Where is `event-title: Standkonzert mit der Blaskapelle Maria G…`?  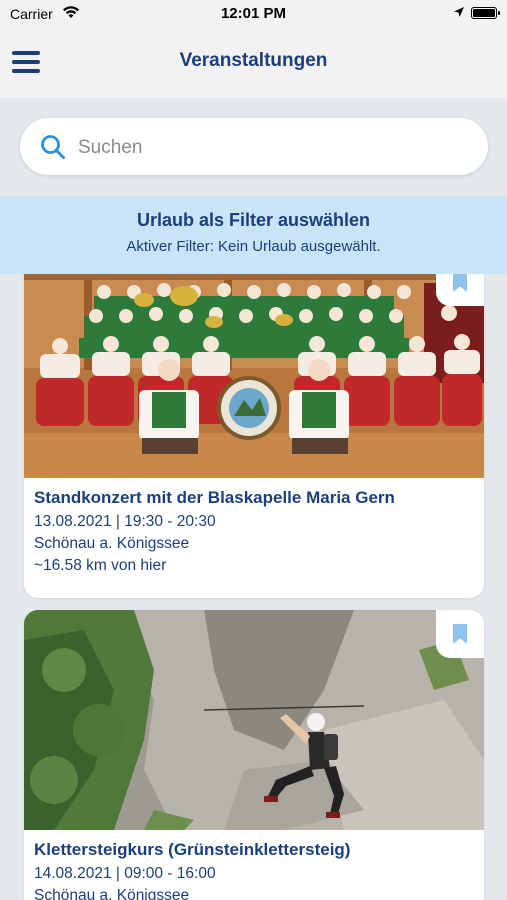 event-title: Standkonzert mit der Blaskapelle Maria G… is located at coordinates (214, 497).